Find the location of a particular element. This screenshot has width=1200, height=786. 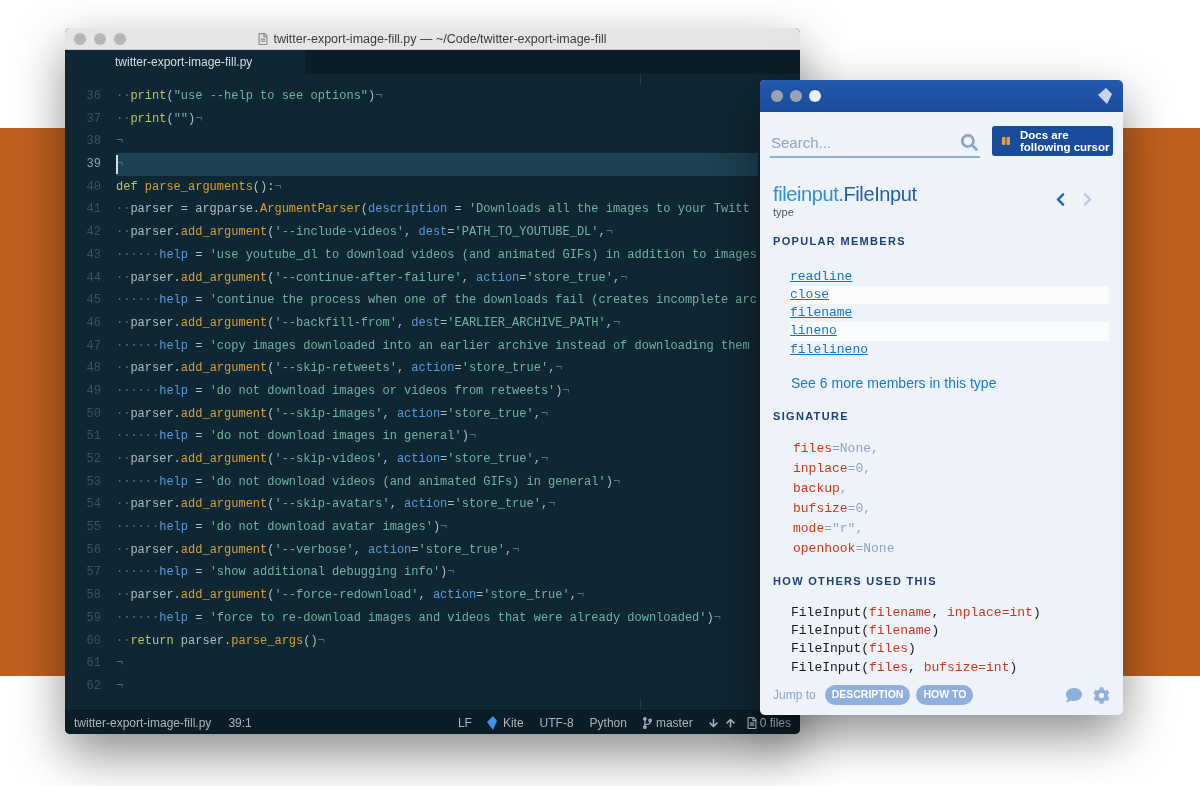

member-link: filename is located at coordinates (821, 313).